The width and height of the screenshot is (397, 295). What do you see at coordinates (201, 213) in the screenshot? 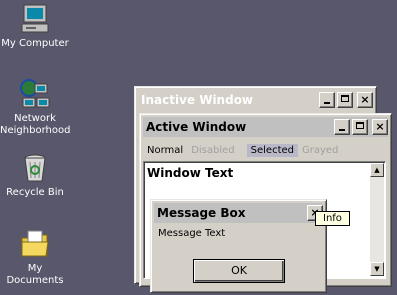
I see `message-box-title: Message Box` at bounding box center [201, 213].